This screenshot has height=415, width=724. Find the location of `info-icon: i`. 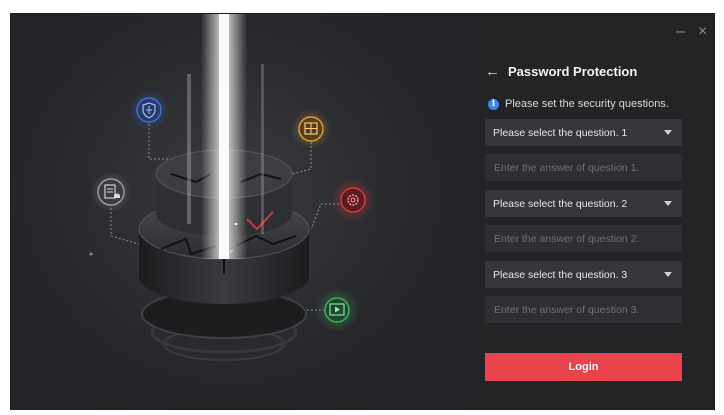

info-icon: i is located at coordinates (493, 104).